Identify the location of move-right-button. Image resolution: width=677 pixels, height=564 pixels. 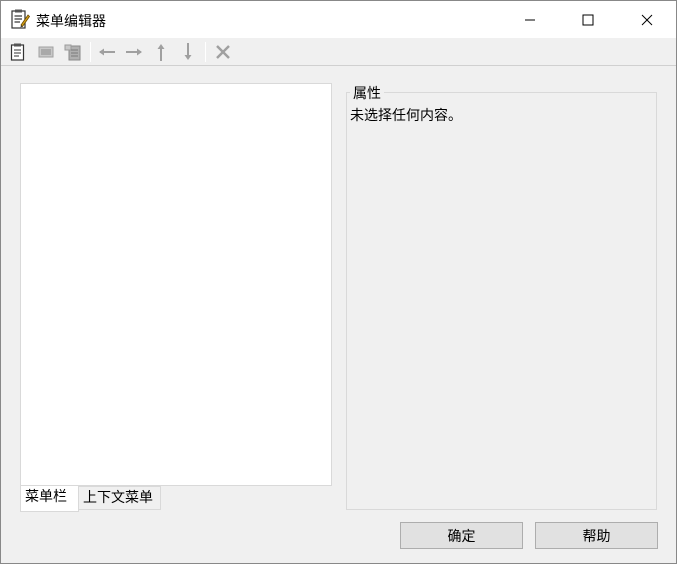
(134, 52).